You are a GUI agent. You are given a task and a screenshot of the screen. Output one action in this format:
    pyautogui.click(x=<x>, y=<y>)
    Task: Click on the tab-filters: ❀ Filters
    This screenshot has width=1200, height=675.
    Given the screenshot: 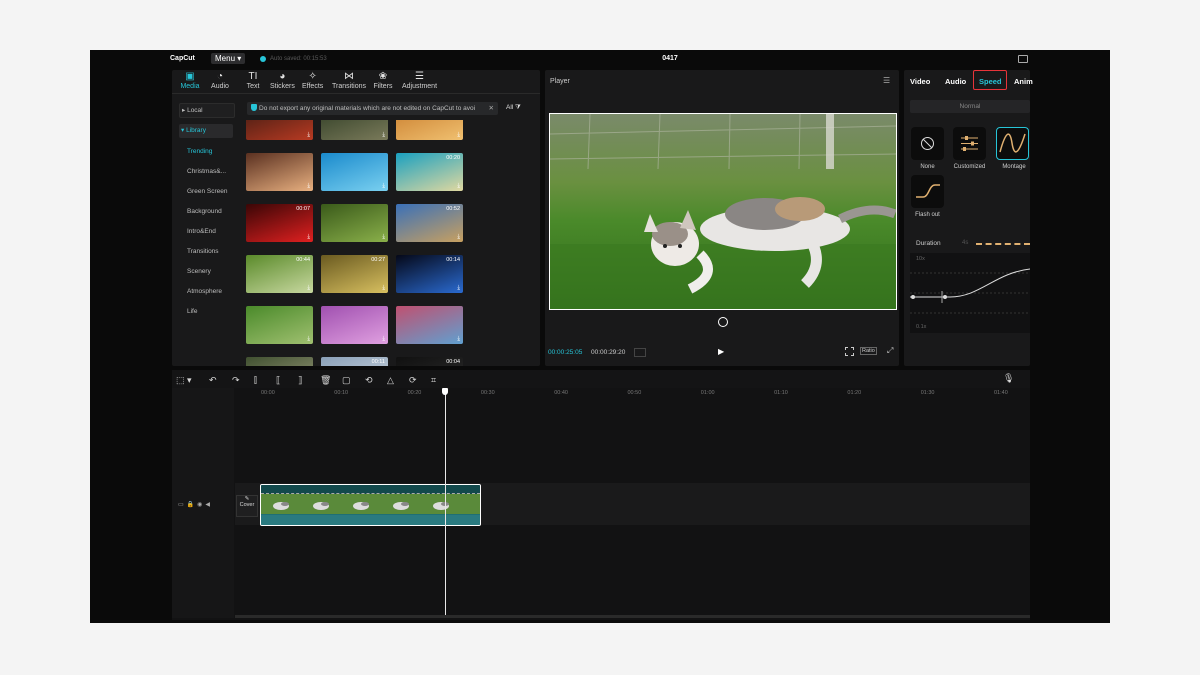 What is the action you would take?
    pyautogui.click(x=383, y=80)
    